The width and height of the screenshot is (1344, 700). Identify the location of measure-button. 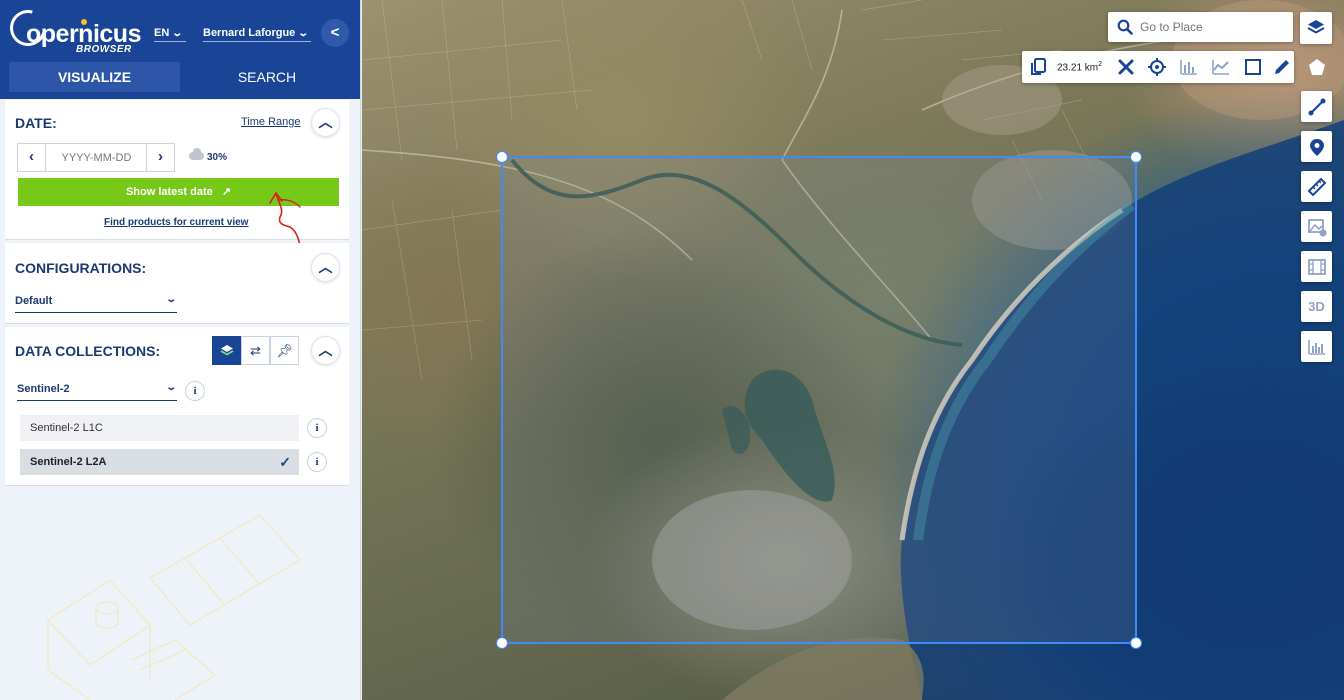
(1316, 186).